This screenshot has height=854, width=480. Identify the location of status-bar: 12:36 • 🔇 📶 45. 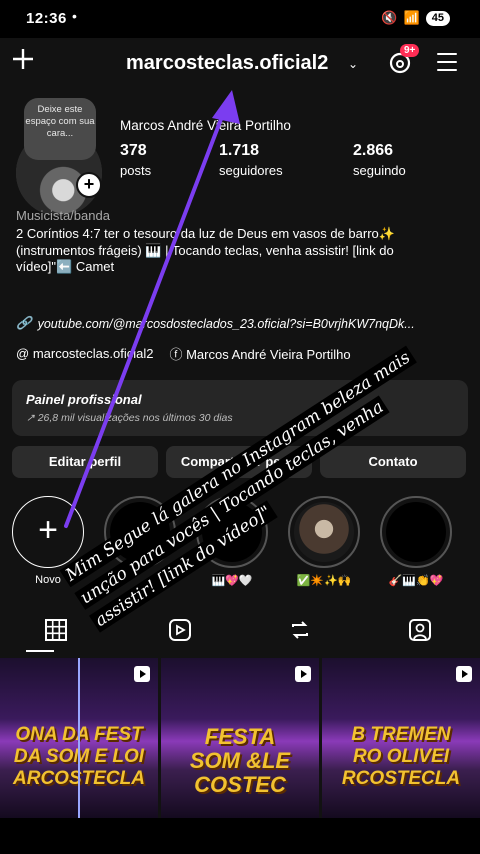
(240, 20).